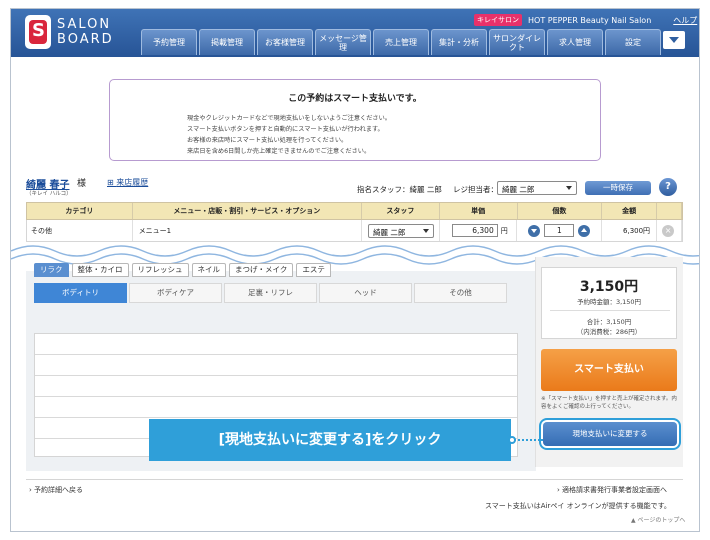 This screenshot has width=710, height=540. What do you see at coordinates (82, 184) in the screenshot?
I see `customer-honorific: 様` at bounding box center [82, 184].